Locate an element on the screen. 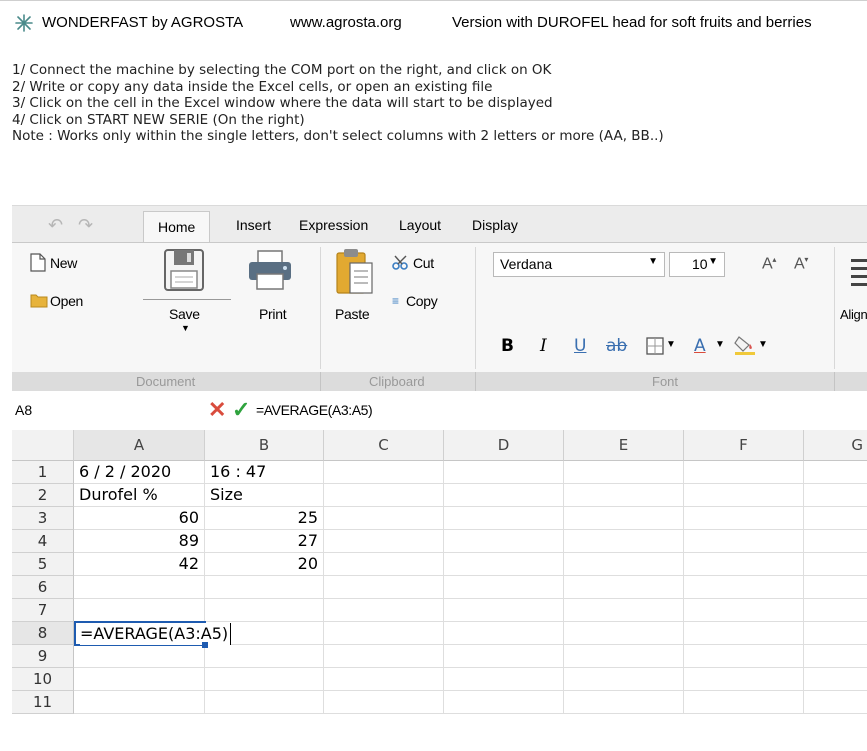 The width and height of the screenshot is (867, 751). cell-a11 is located at coordinates (139, 702).